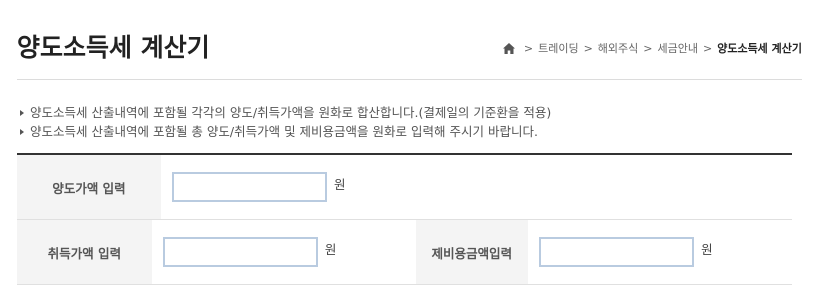 Image resolution: width=822 pixels, height=293 pixels. I want to click on breadcrumb-item-trading: 트레이딩, so click(558, 48).